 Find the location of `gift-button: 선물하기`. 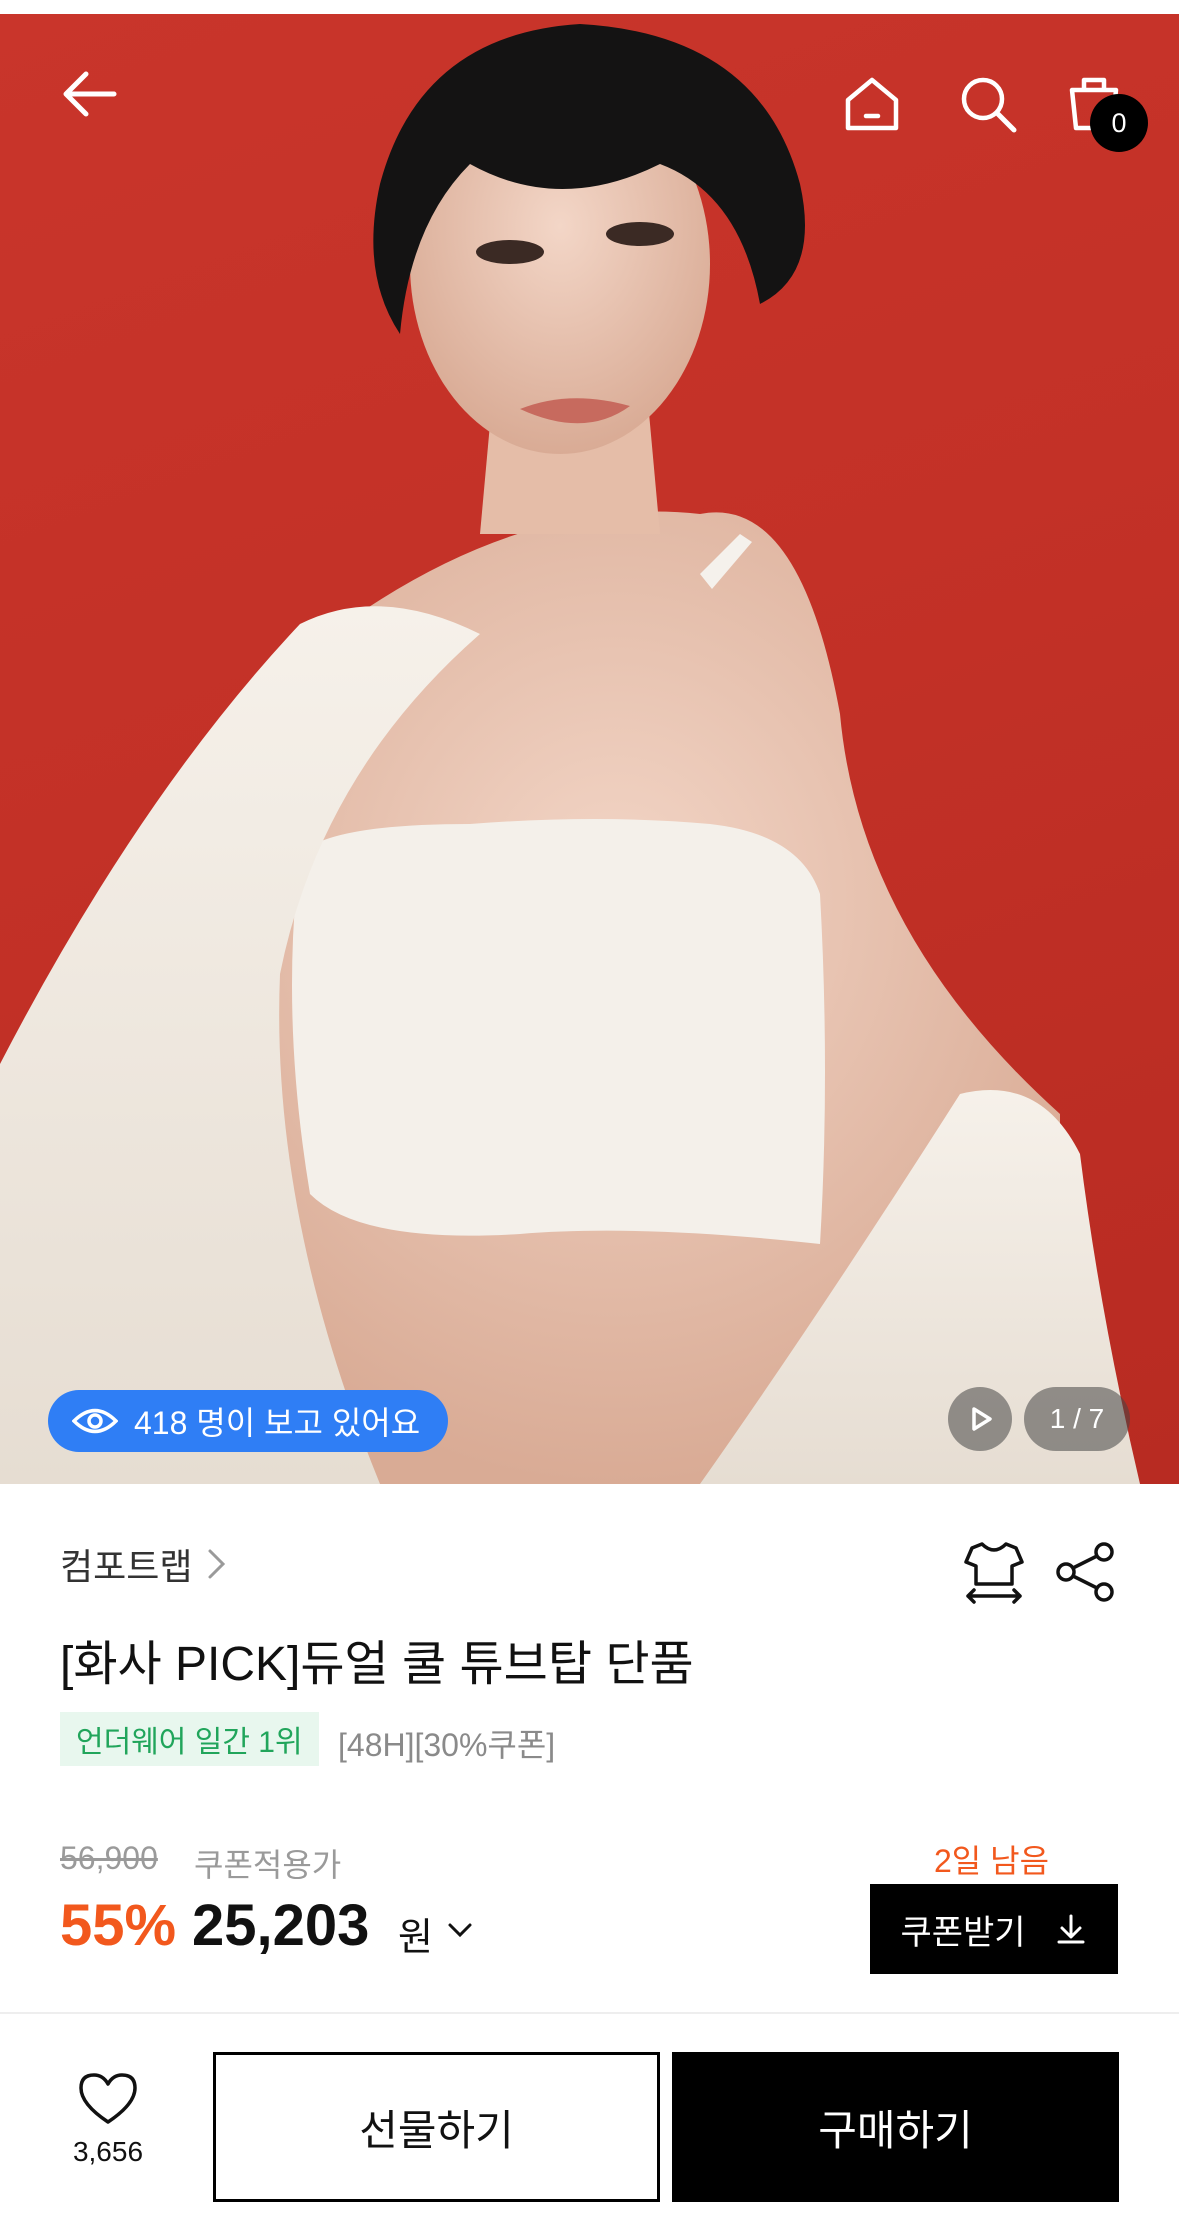

gift-button: 선물하기 is located at coordinates (436, 2127).